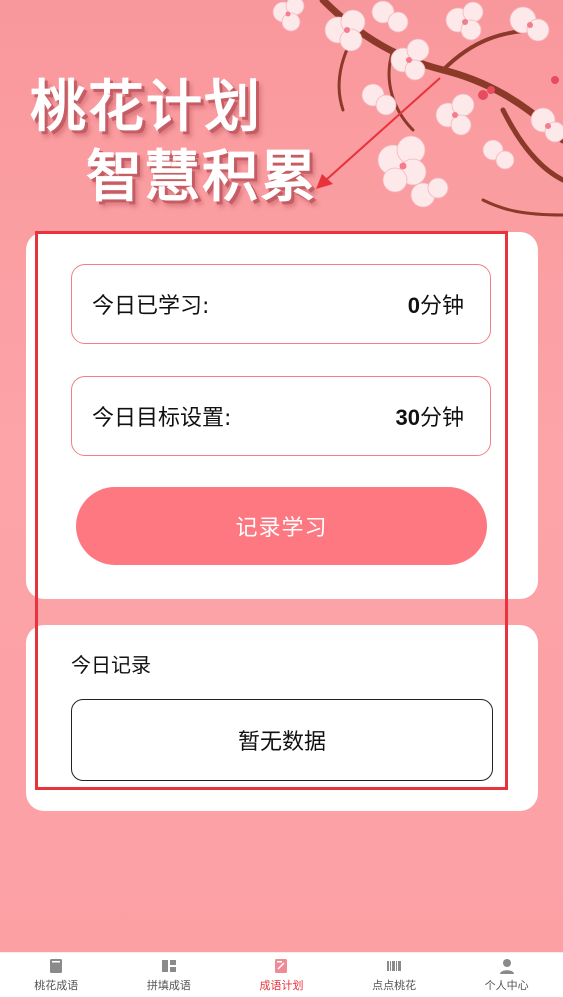 This screenshot has height=997, width=563. What do you see at coordinates (441, 306) in the screenshot?
I see `studied-unit: 分钟` at bounding box center [441, 306].